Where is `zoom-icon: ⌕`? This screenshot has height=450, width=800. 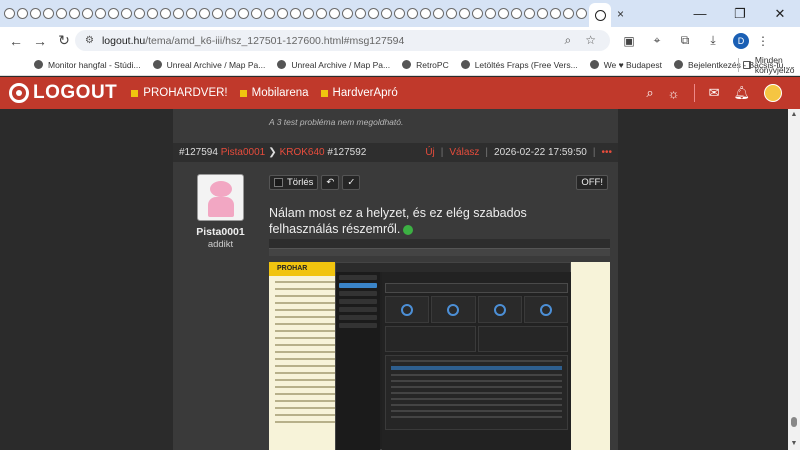 zoom-icon: ⌕ is located at coordinates (568, 40).